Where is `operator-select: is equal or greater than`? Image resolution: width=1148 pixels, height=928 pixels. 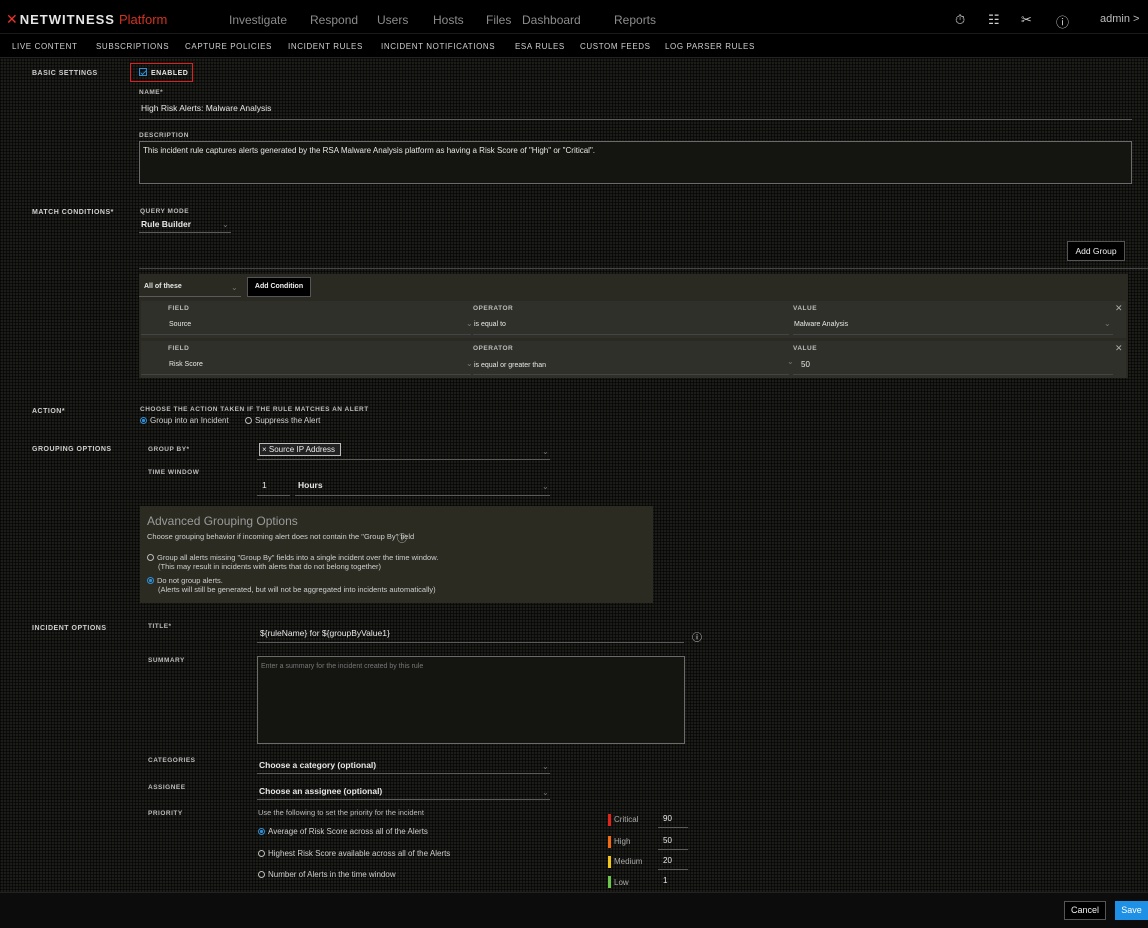 operator-select: is equal or greater than is located at coordinates (510, 365).